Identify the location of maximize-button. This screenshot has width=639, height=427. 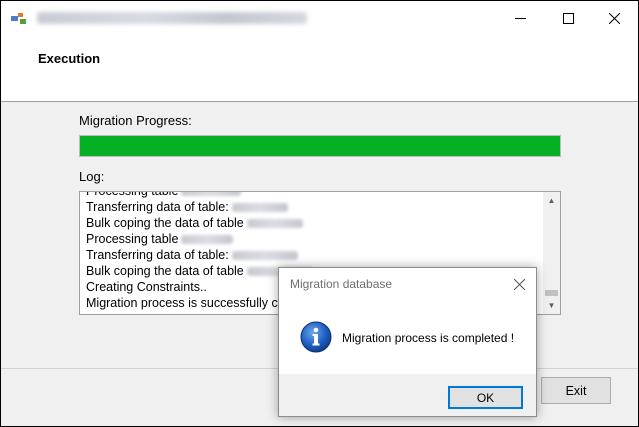
(568, 18).